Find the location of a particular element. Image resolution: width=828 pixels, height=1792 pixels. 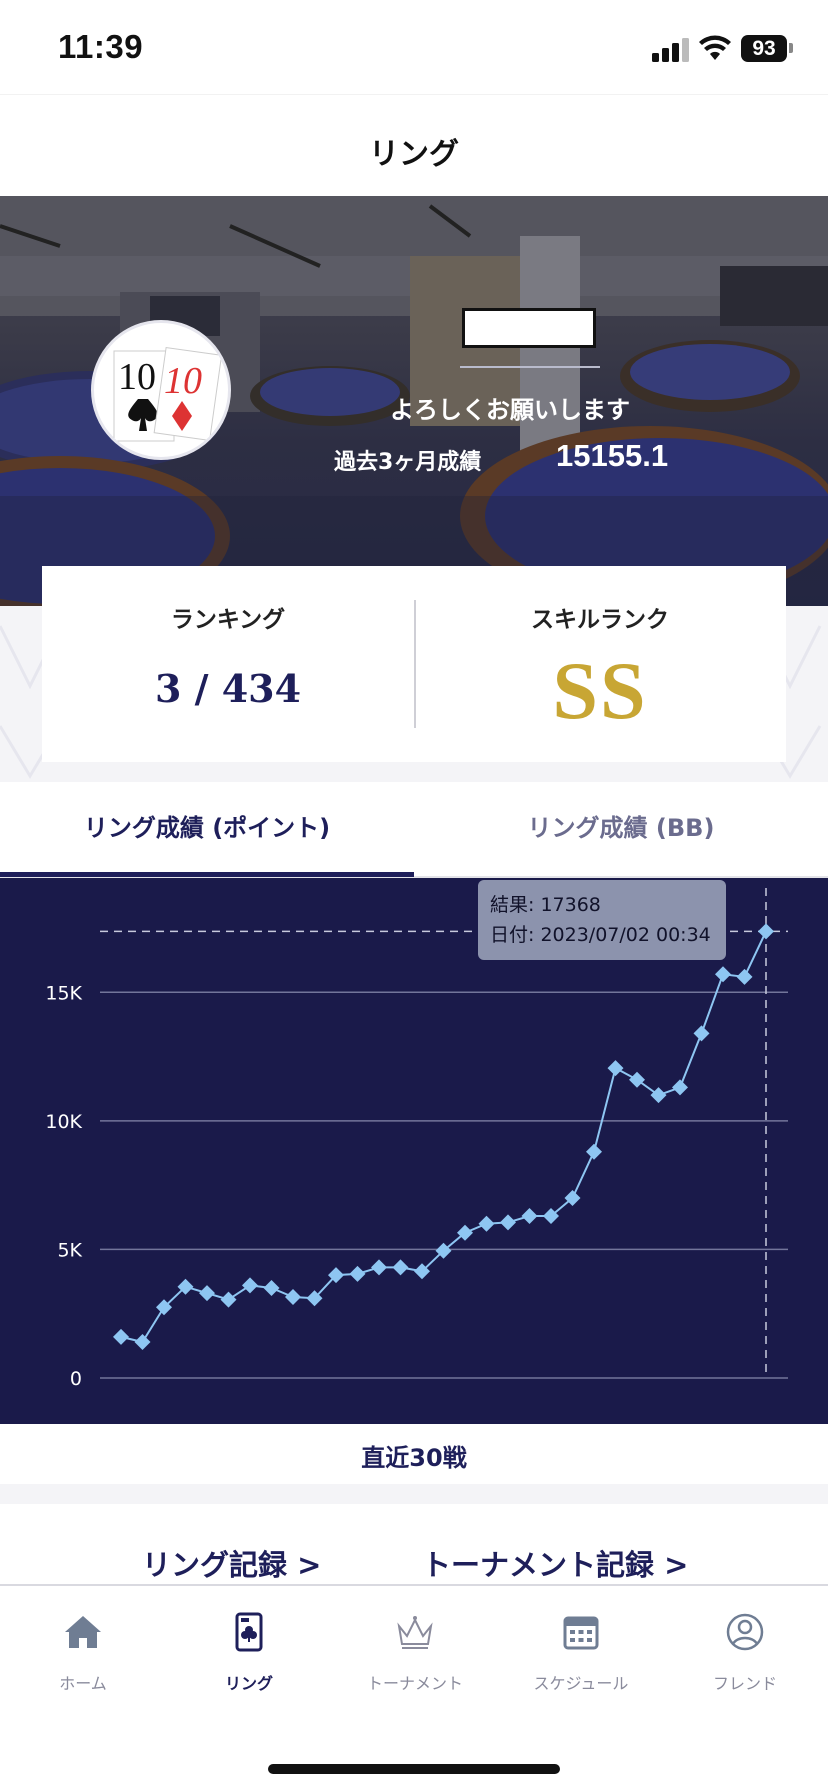

ranking-value: 3 / 434 is located at coordinates (228, 688).